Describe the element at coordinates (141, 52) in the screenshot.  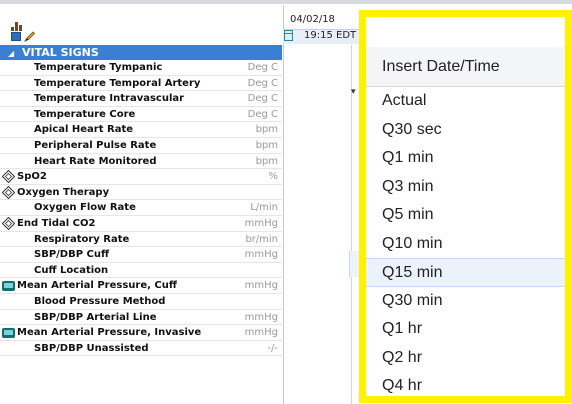
I see `section-header-vital-signs: ◢ VITAL SIGNS` at that location.